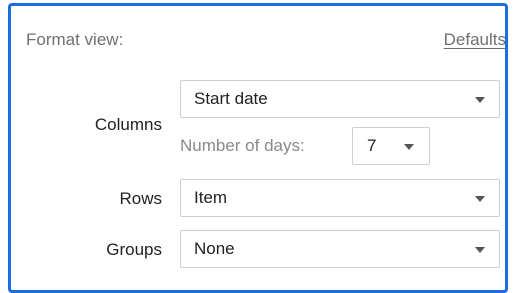 The image size is (520, 293). I want to click on rows-label: Rows, so click(140, 198).